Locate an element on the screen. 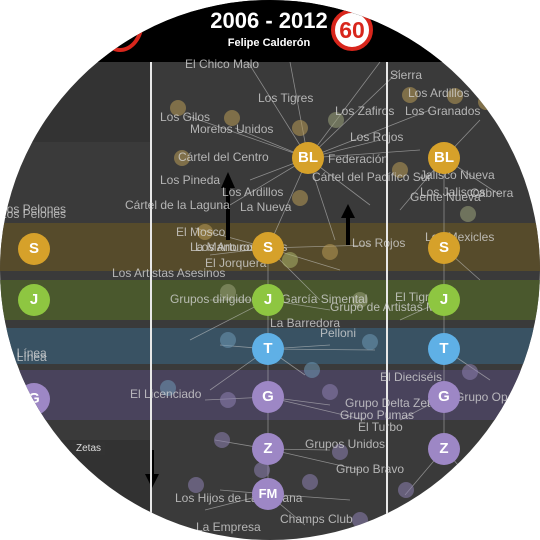 The width and height of the screenshot is (540, 540). group-label: Grupo Bravo is located at coordinates (370, 469).